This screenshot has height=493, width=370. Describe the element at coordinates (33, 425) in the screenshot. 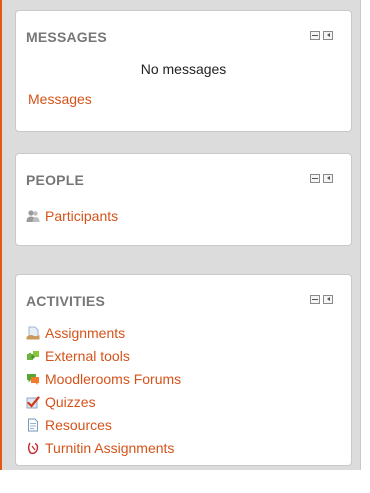

I see `resource-icon` at that location.